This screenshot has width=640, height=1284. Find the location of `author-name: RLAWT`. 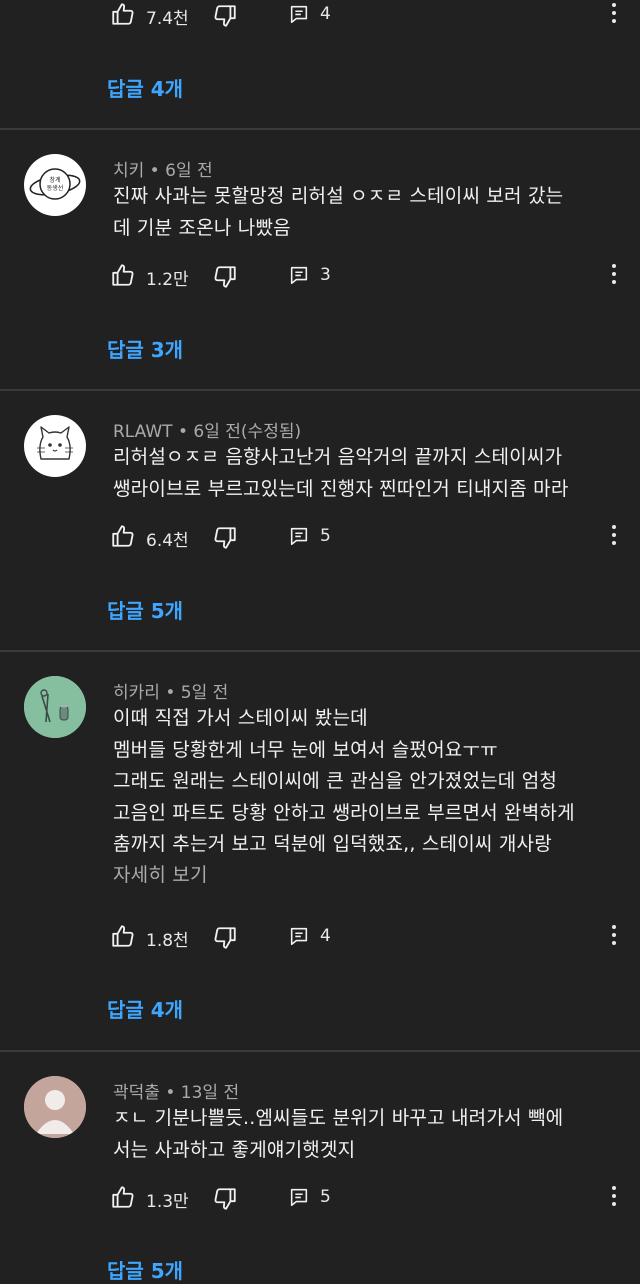

author-name: RLAWT is located at coordinates (143, 432).